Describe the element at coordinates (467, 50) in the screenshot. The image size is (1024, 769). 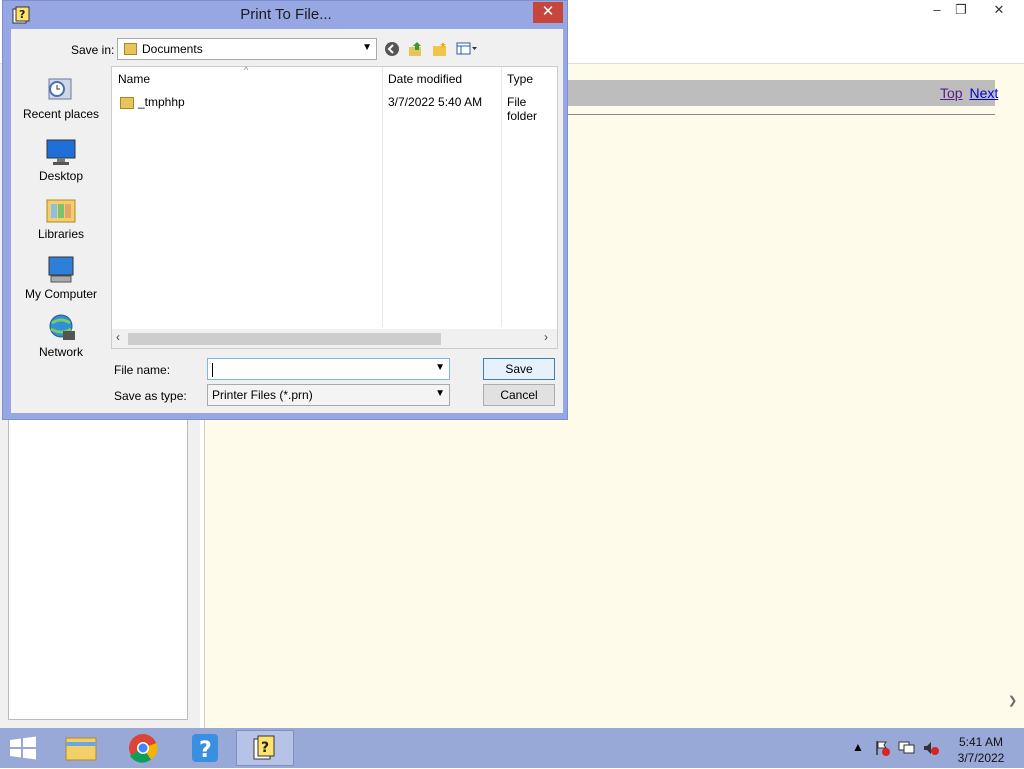
I see `view-menu-icon` at that location.